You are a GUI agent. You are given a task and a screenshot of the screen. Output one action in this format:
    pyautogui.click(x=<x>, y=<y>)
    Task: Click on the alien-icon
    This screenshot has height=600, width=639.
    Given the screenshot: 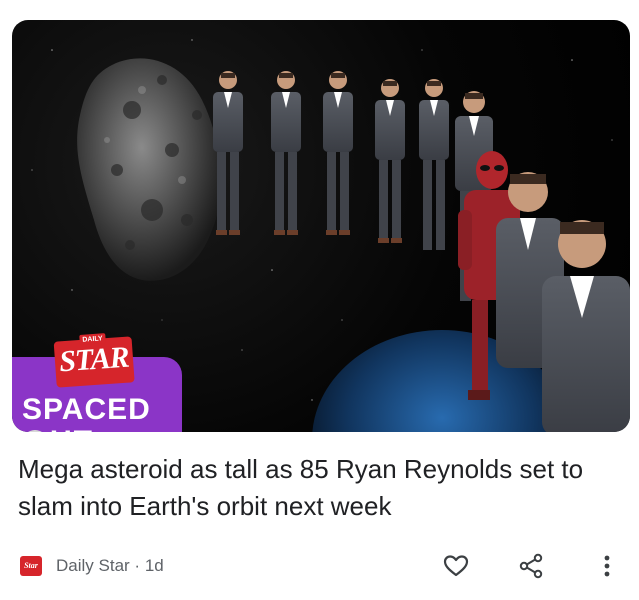 What is the action you would take?
    pyautogui.click(x=35, y=431)
    